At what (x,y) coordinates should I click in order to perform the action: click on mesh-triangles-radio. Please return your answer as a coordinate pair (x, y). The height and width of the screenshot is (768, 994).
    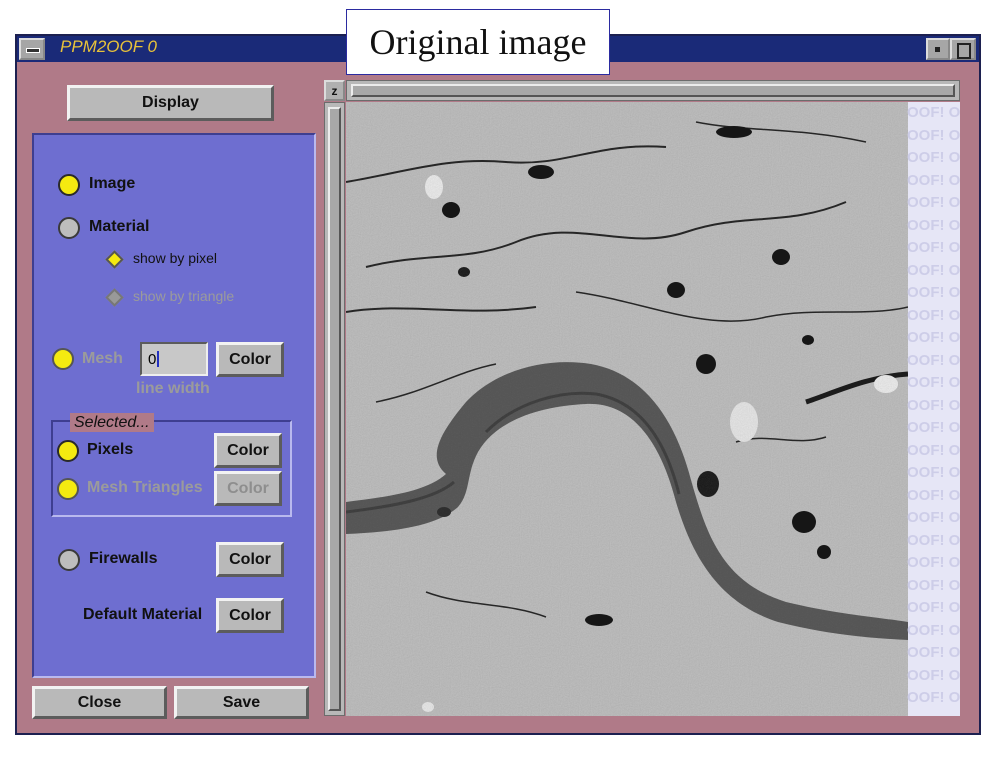
    Looking at the image, I should click on (68, 489).